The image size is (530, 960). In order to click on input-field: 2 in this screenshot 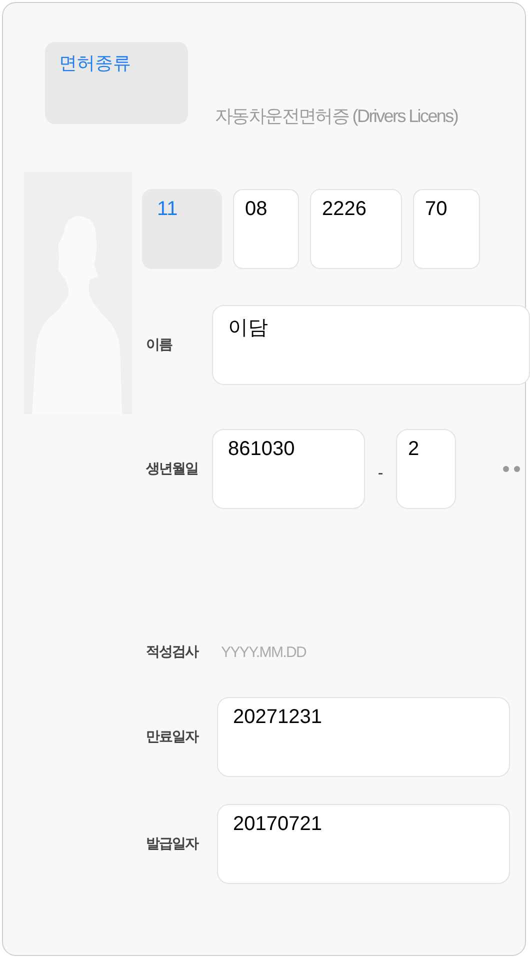, I will do `click(426, 469)`.